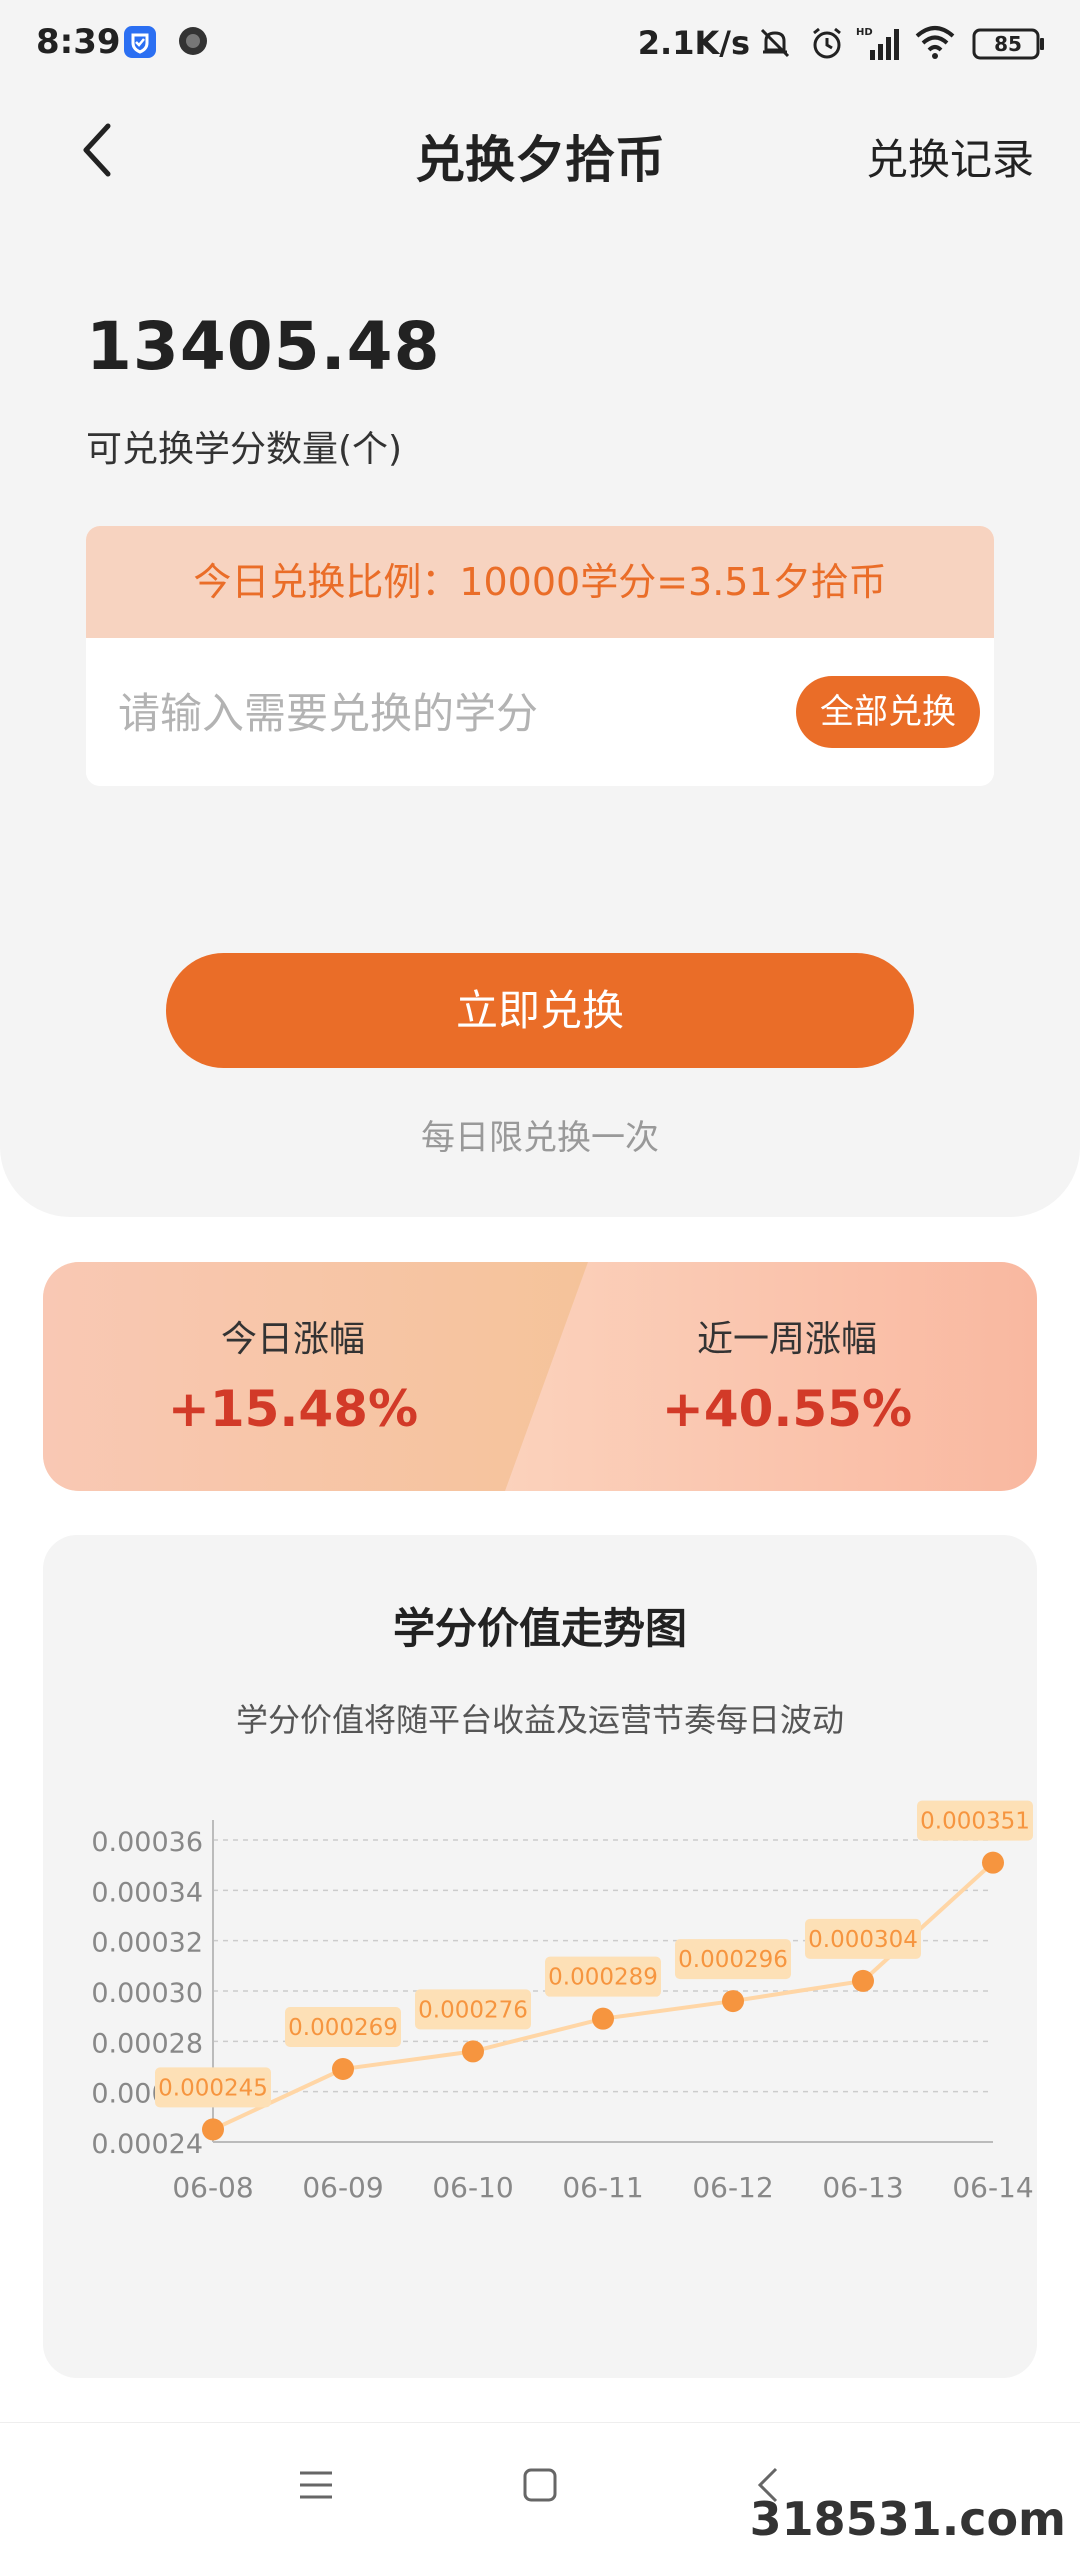 This screenshot has width=1080, height=2553. What do you see at coordinates (907, 2519) in the screenshot?
I see `watermark: 318531.com` at bounding box center [907, 2519].